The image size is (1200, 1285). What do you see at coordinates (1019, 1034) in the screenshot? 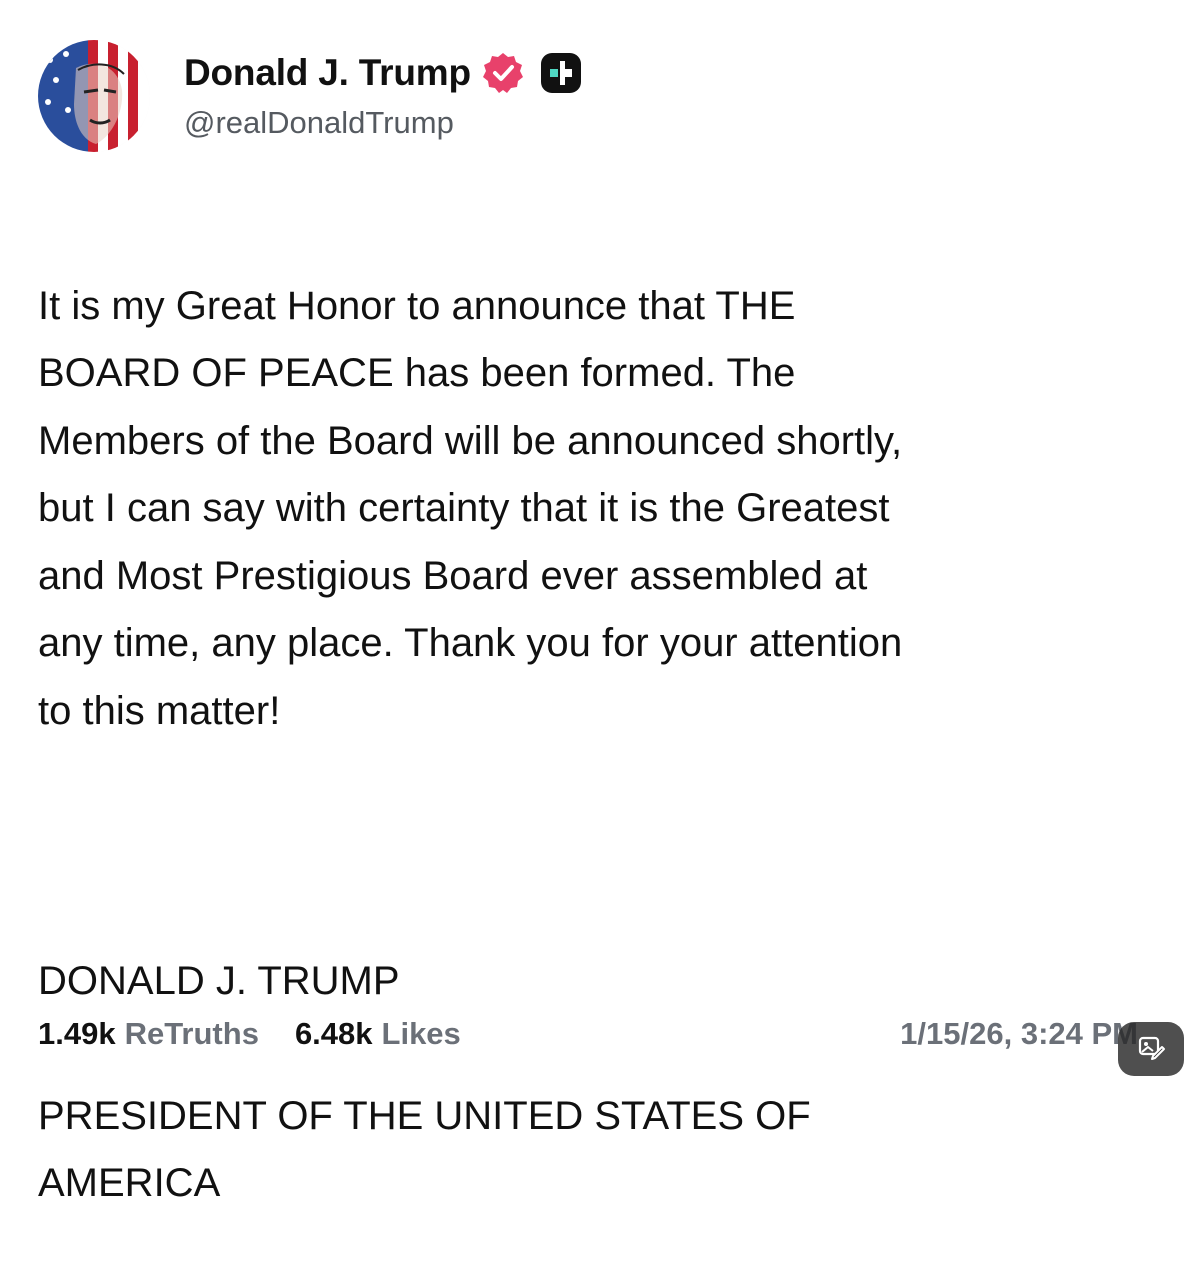
I see `post-timestamp: 1/15/26, 3:24 PM` at bounding box center [1019, 1034].